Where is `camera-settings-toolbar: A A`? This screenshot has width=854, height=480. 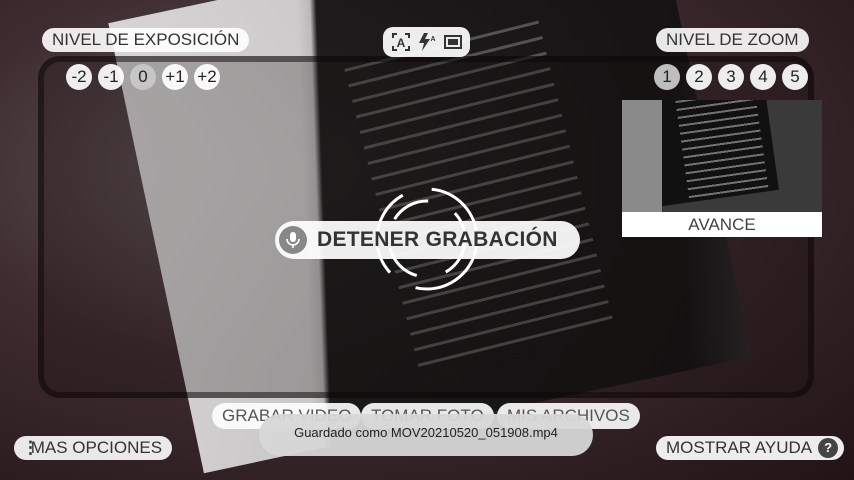 camera-settings-toolbar: A A is located at coordinates (426, 42).